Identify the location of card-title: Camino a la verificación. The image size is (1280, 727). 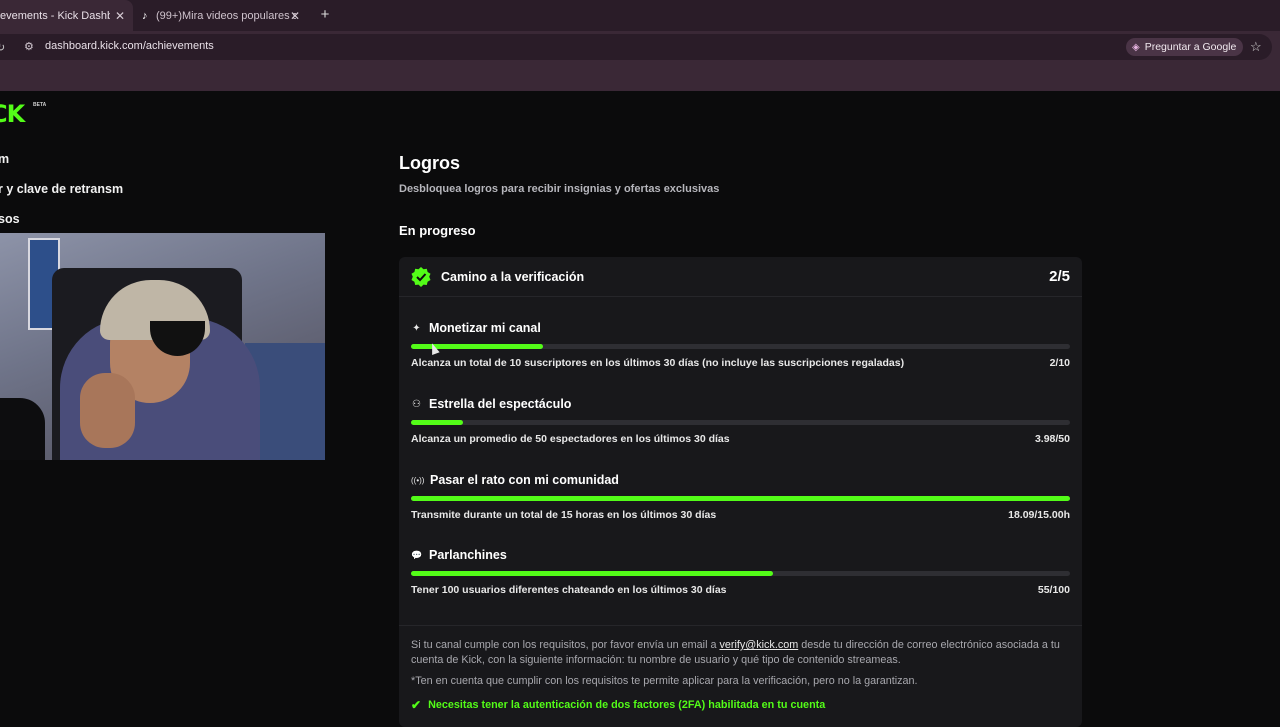
(513, 277).